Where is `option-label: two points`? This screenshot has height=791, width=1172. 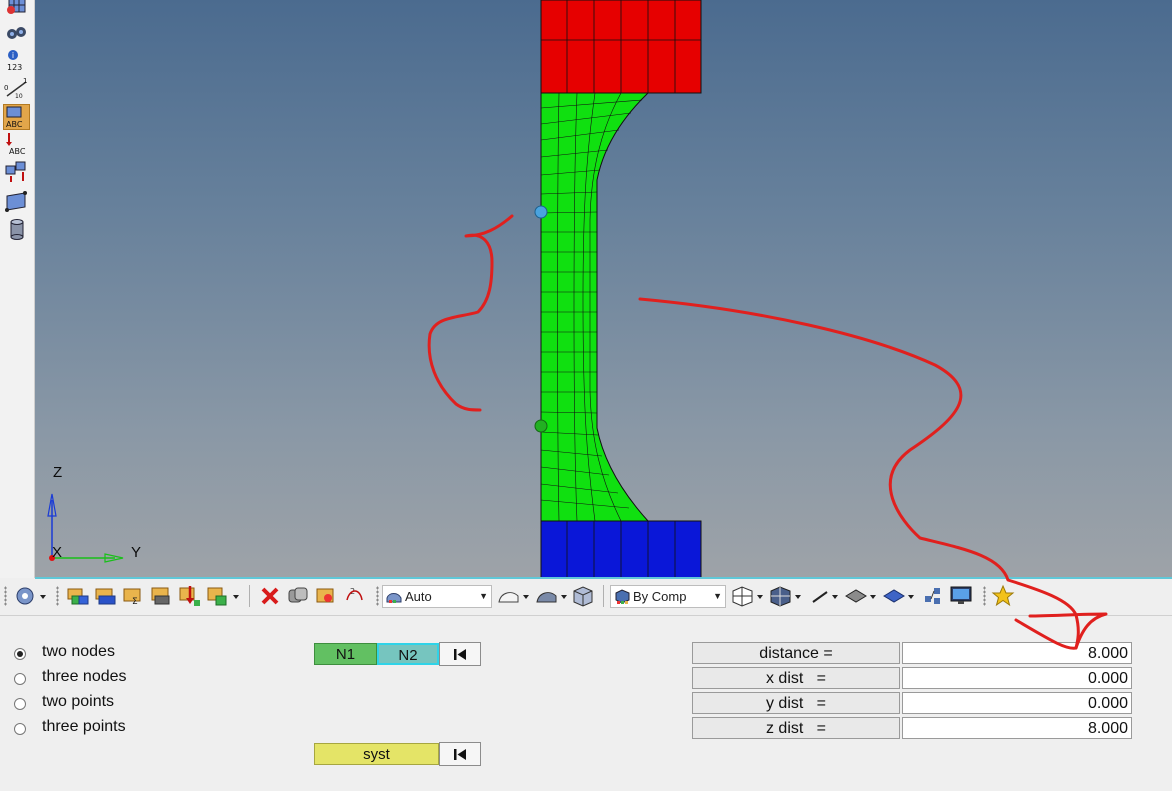
option-label: two points is located at coordinates (78, 701).